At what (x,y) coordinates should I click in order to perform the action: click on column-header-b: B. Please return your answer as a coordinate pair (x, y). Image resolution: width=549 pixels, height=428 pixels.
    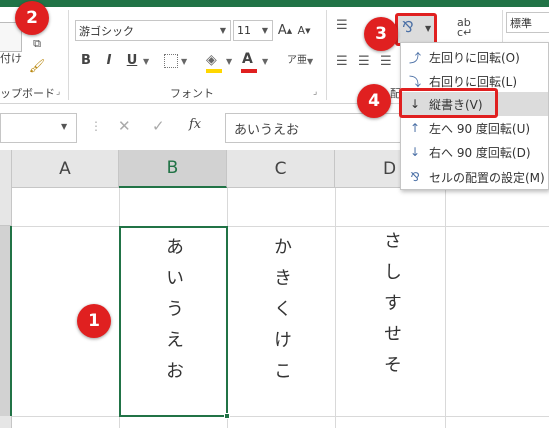
    Looking at the image, I should click on (173, 169).